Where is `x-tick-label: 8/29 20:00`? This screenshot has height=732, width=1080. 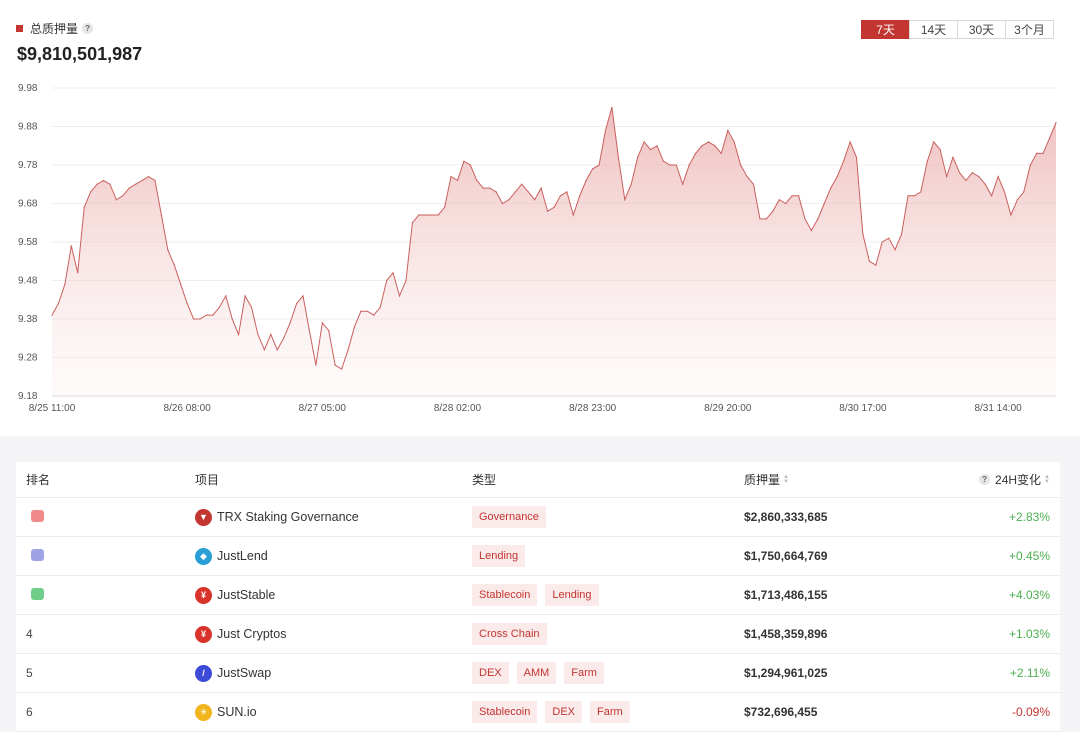
x-tick-label: 8/29 20:00 is located at coordinates (728, 408).